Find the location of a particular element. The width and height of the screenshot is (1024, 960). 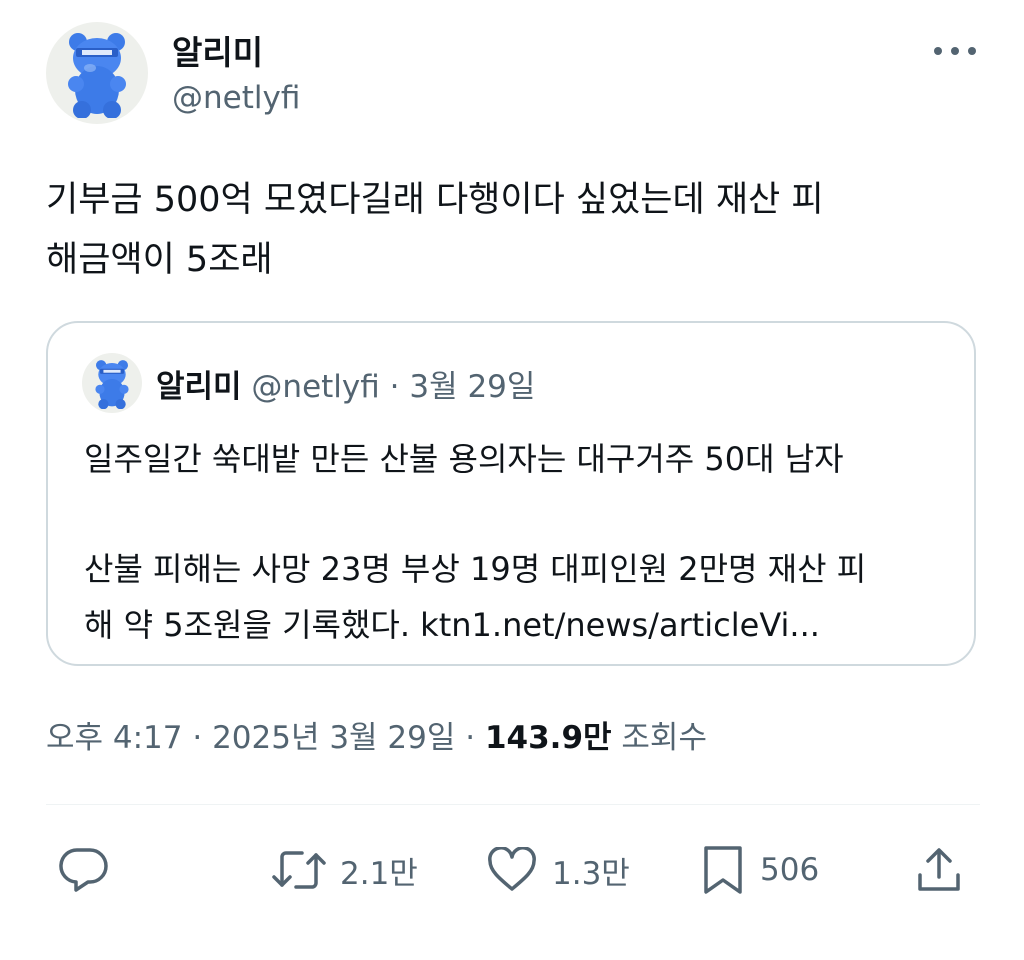

reply-icon is located at coordinates (83, 870).